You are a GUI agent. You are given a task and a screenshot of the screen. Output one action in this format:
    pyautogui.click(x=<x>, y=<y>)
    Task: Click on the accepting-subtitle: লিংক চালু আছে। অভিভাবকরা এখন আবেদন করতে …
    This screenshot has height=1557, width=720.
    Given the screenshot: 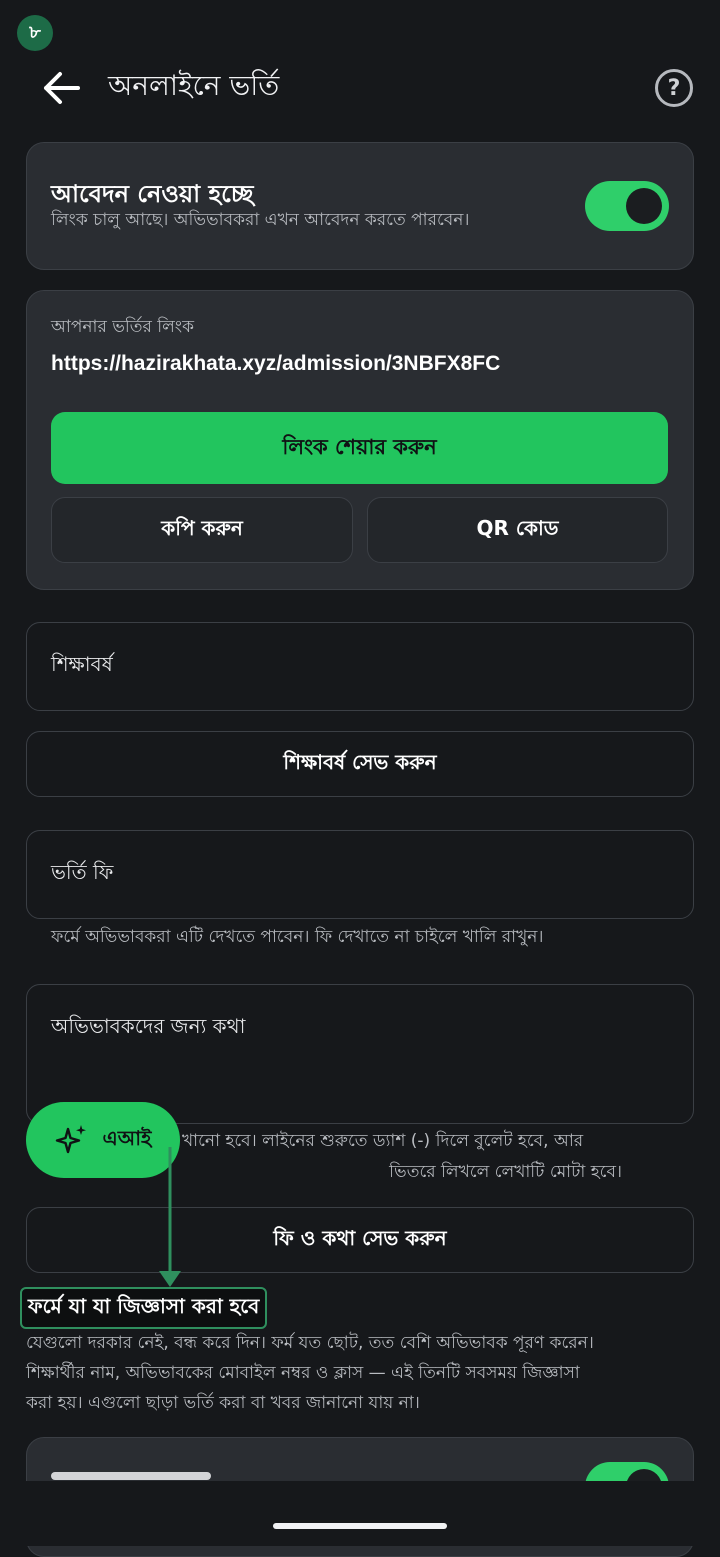 What is the action you would take?
    pyautogui.click(x=260, y=220)
    